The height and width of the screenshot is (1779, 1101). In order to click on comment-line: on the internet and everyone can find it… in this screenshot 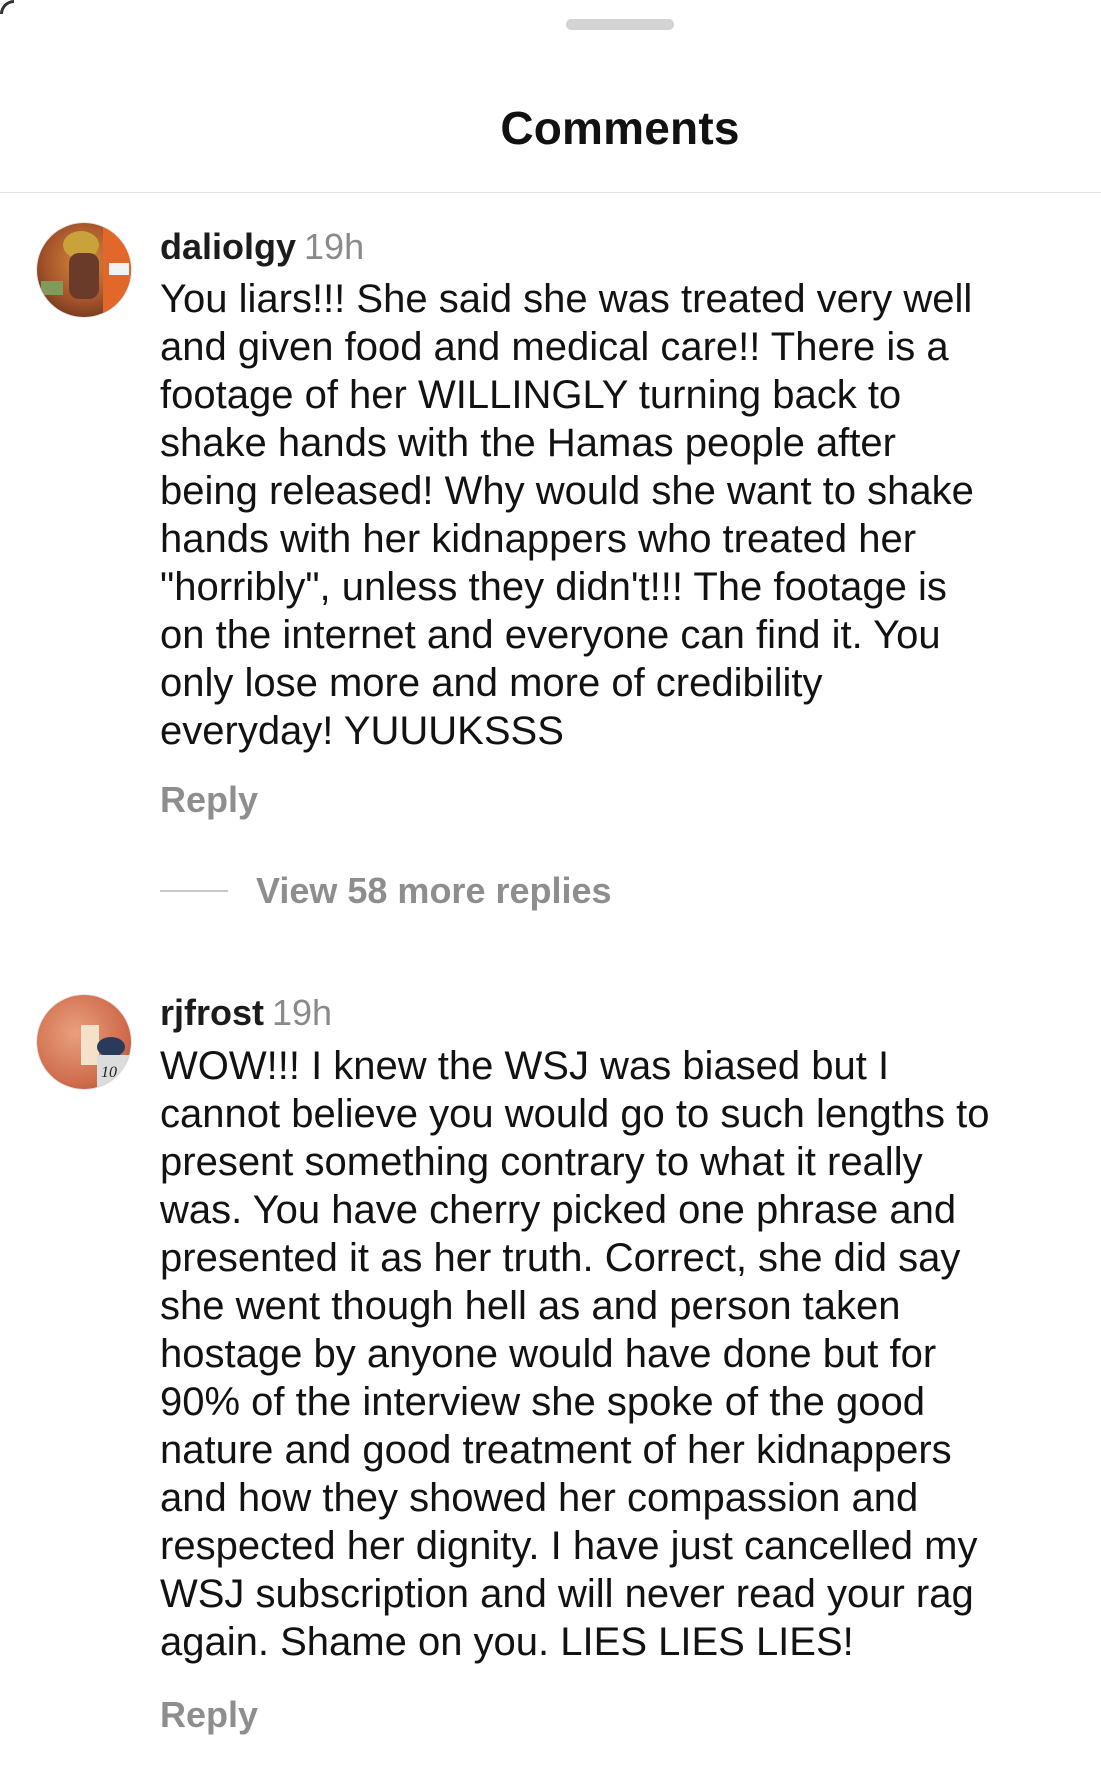, I will do `click(550, 635)`.